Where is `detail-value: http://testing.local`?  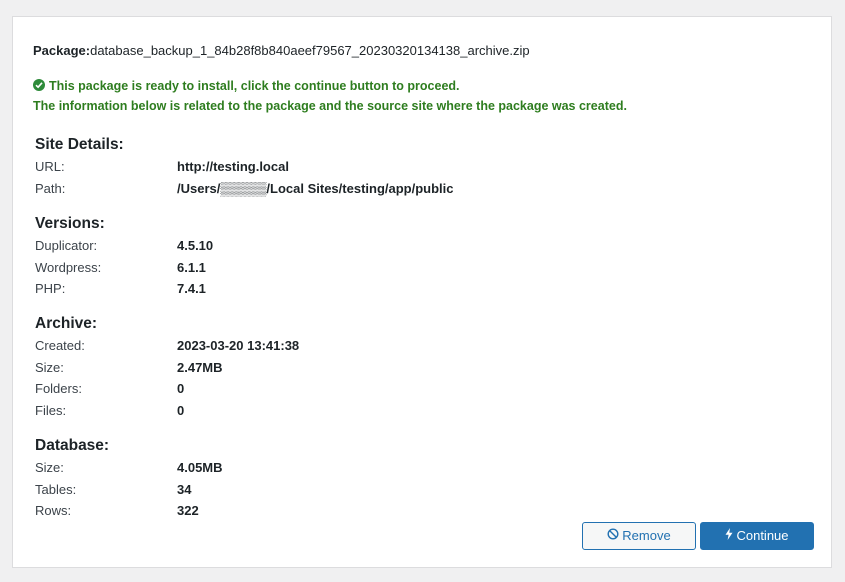 detail-value: http://testing.local is located at coordinates (233, 166).